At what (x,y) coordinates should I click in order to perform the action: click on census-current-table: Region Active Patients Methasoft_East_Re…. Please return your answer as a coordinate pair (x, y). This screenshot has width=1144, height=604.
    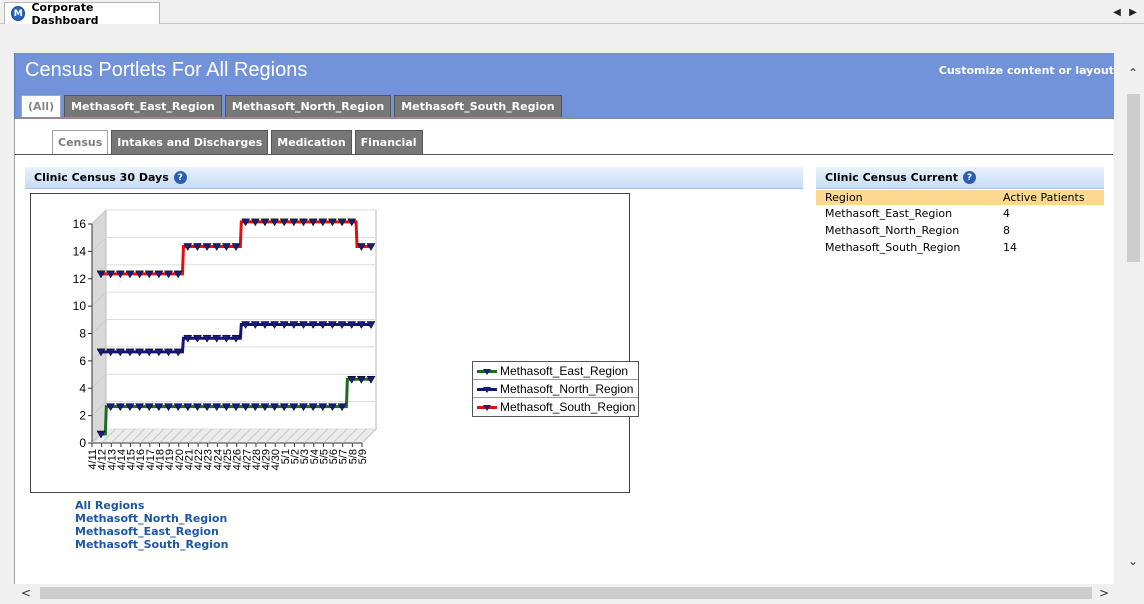
    Looking at the image, I should click on (960, 223).